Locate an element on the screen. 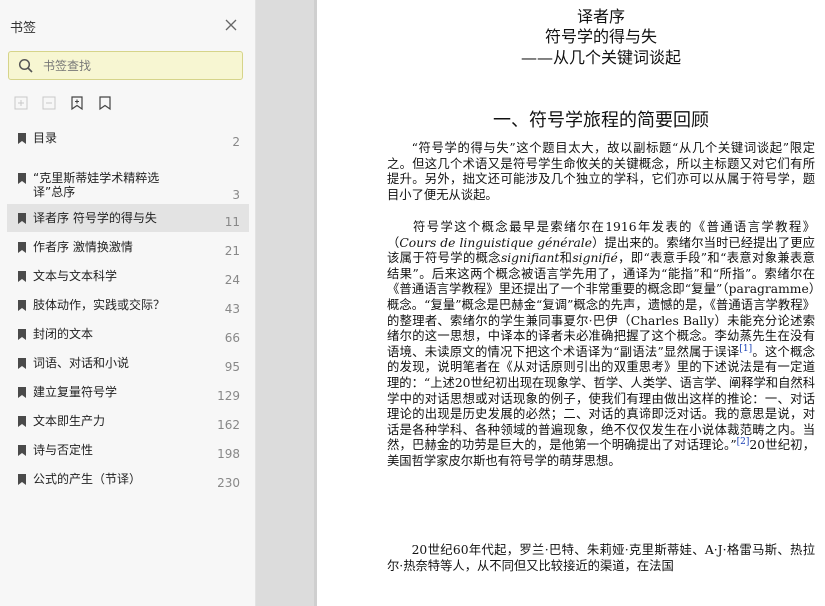 This screenshot has width=825, height=606. bookmark-page-number: 162 is located at coordinates (228, 425).